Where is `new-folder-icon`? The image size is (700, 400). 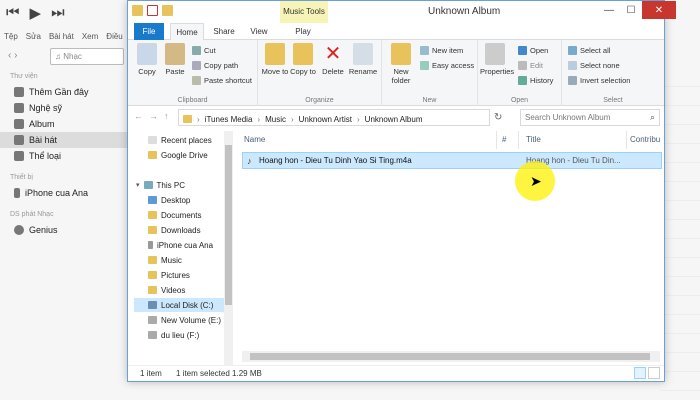
new-folder-icon is located at coordinates (167, 10).